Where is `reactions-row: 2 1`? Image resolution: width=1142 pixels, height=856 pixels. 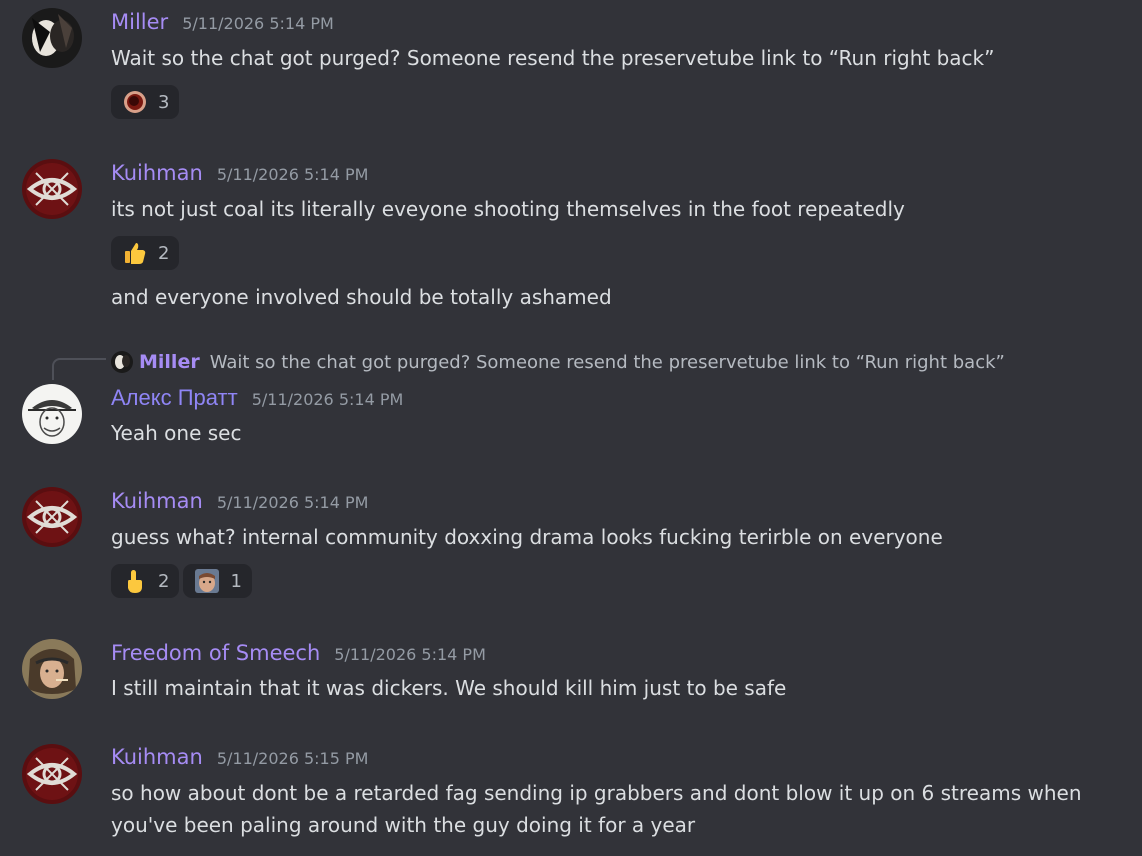 reactions-row: 2 1 is located at coordinates (181, 581).